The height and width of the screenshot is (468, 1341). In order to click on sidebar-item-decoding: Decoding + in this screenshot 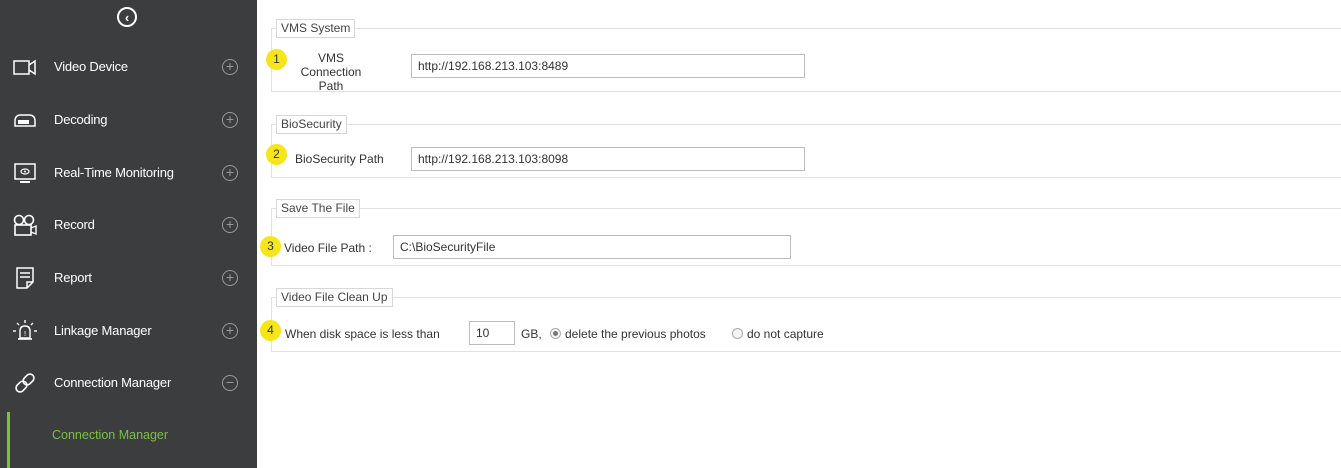, I will do `click(128, 120)`.